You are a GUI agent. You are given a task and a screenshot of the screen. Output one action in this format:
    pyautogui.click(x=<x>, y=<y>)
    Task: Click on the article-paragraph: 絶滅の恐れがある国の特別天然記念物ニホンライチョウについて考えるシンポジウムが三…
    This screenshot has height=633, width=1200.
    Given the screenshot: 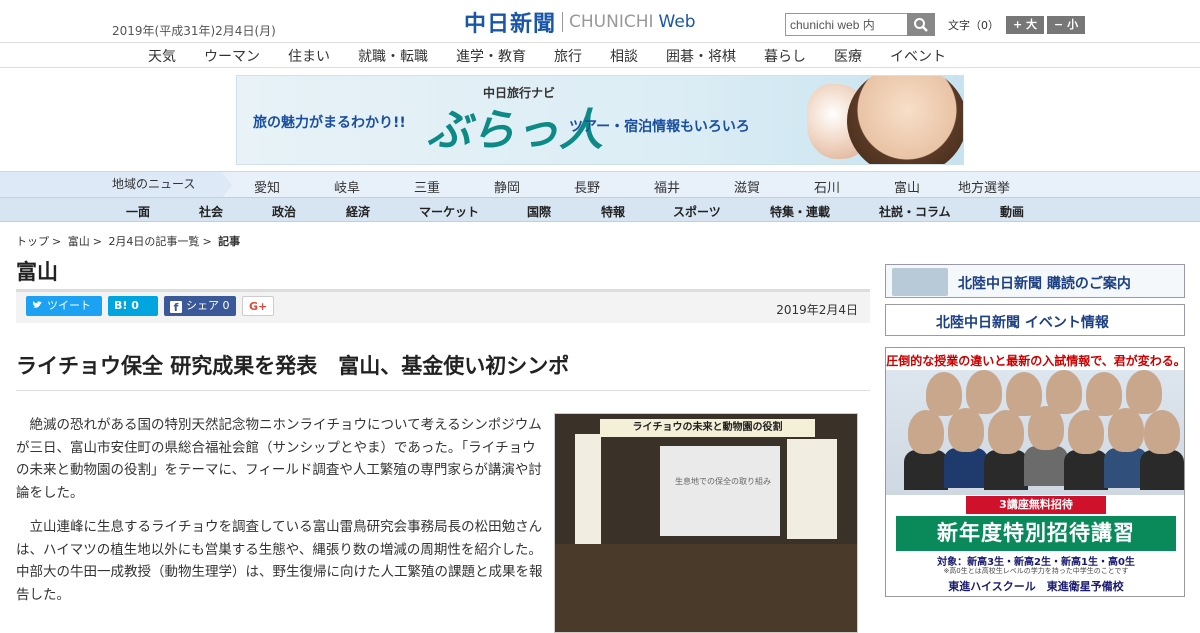 What is the action you would take?
    pyautogui.click(x=279, y=459)
    